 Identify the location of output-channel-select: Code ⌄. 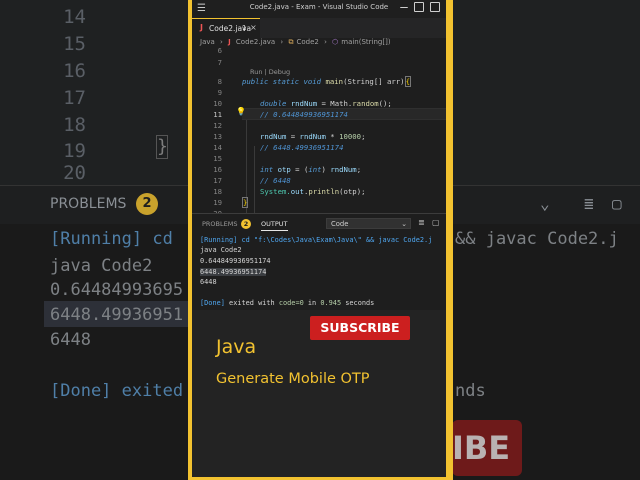
(368, 223).